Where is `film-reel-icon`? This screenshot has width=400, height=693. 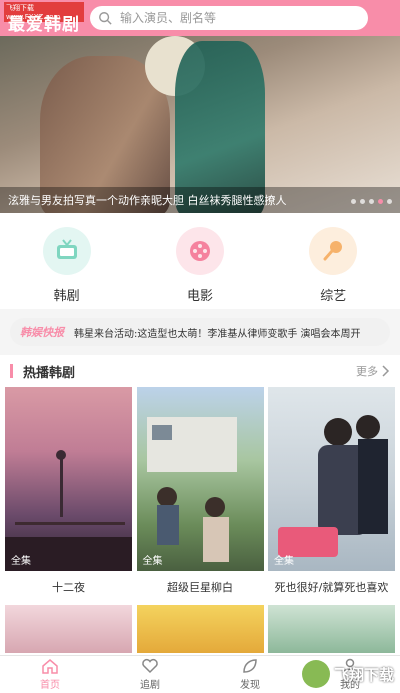
film-reel-icon is located at coordinates (199, 251).